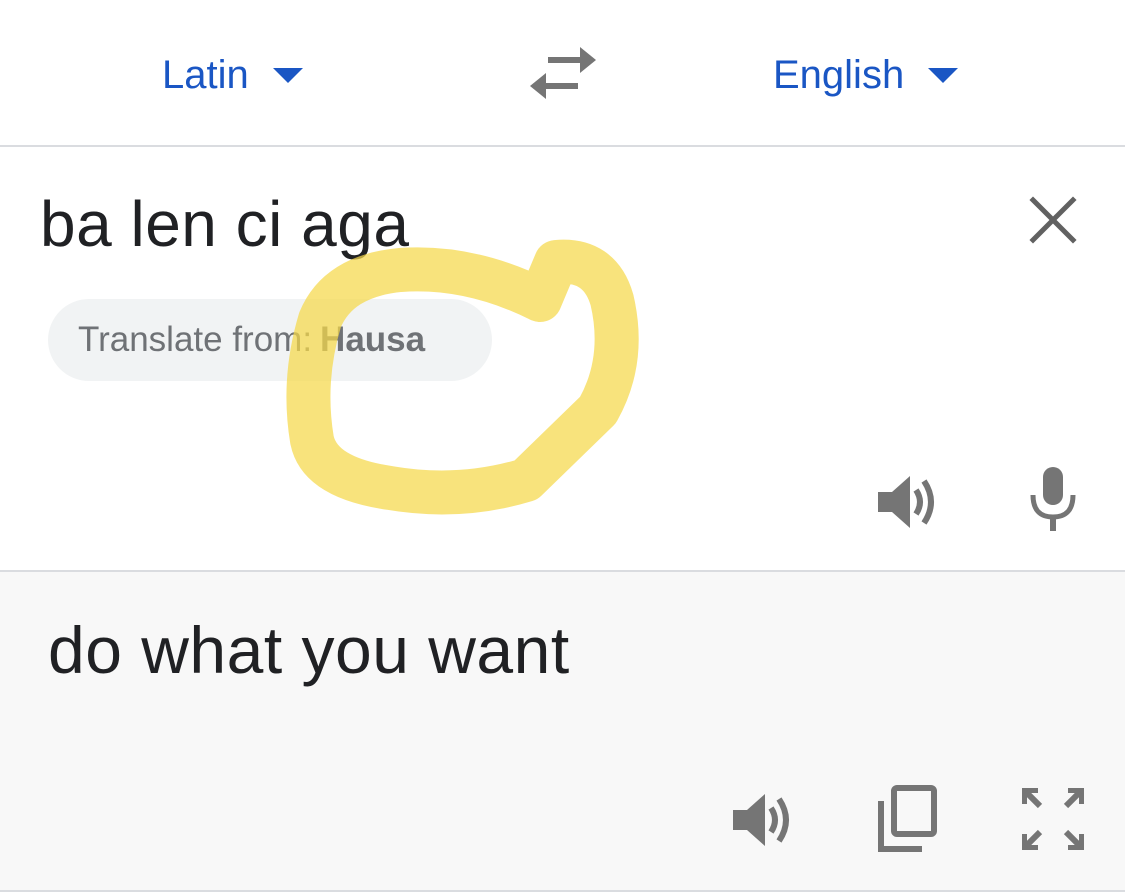  What do you see at coordinates (309, 650) in the screenshot?
I see `translated-text: do what you want` at bounding box center [309, 650].